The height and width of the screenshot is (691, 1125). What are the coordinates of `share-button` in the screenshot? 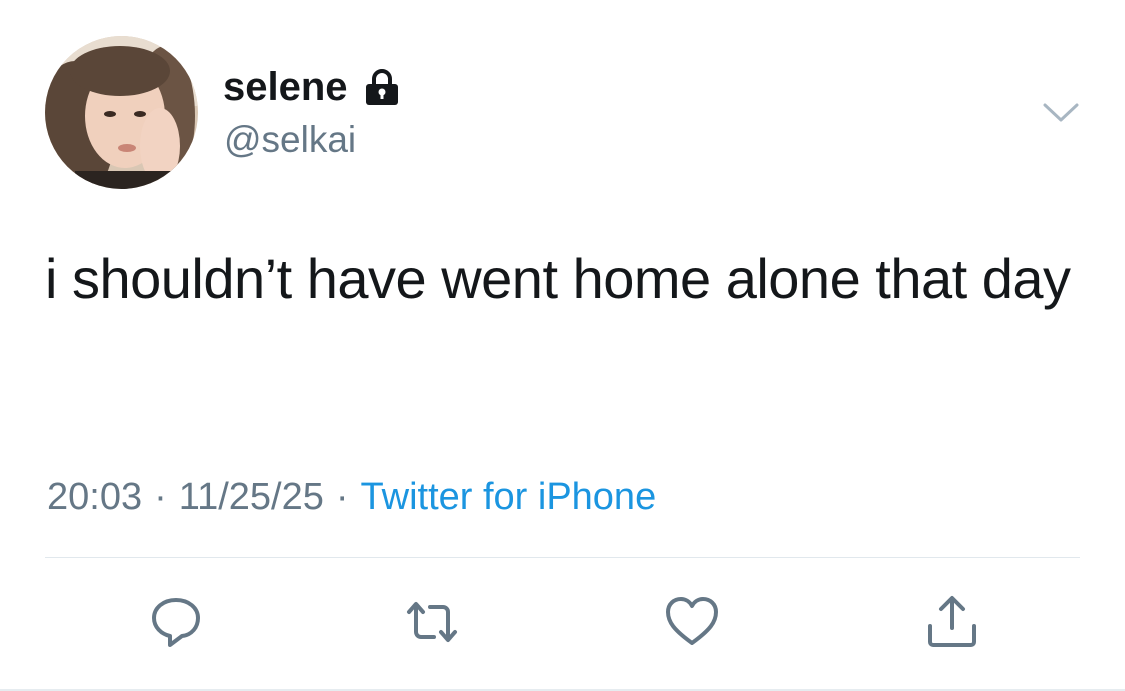 It's located at (952, 622).